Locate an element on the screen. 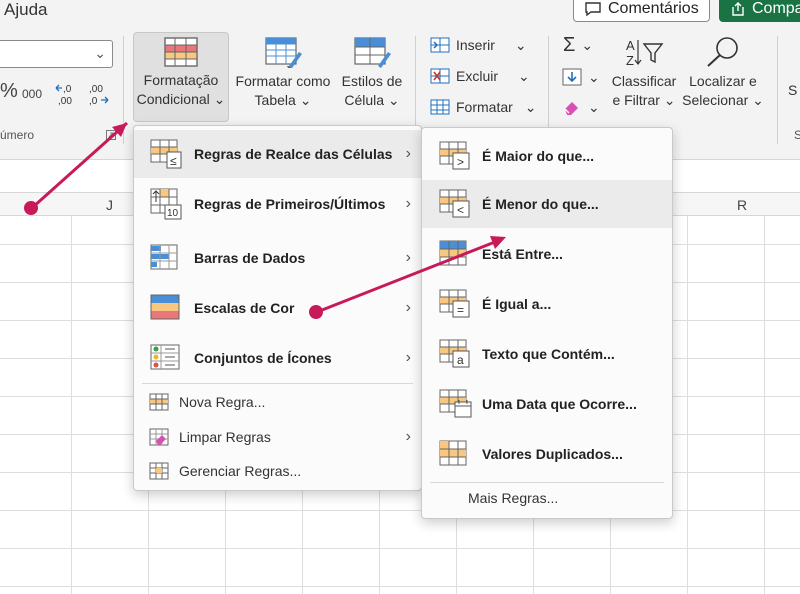 The image size is (800, 594). menu-item-icon-sets: Conjuntos de Ícones › is located at coordinates (277, 358).